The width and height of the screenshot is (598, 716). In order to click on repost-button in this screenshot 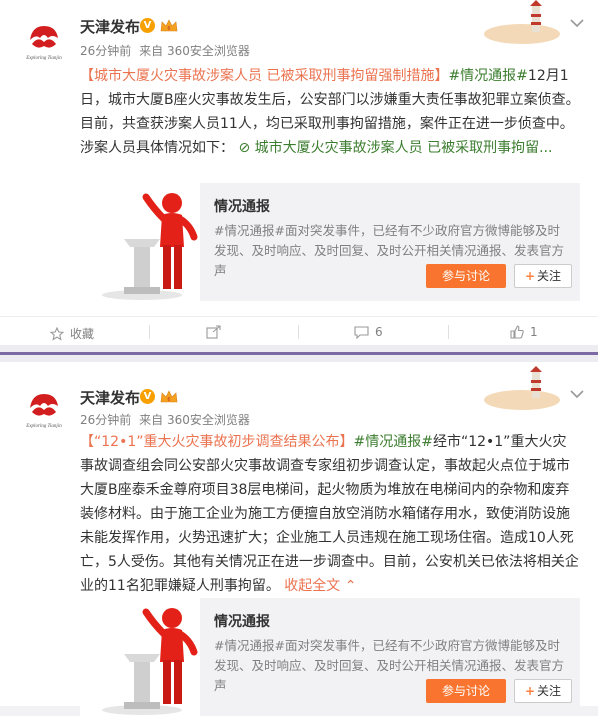, I will do `click(216, 332)`.